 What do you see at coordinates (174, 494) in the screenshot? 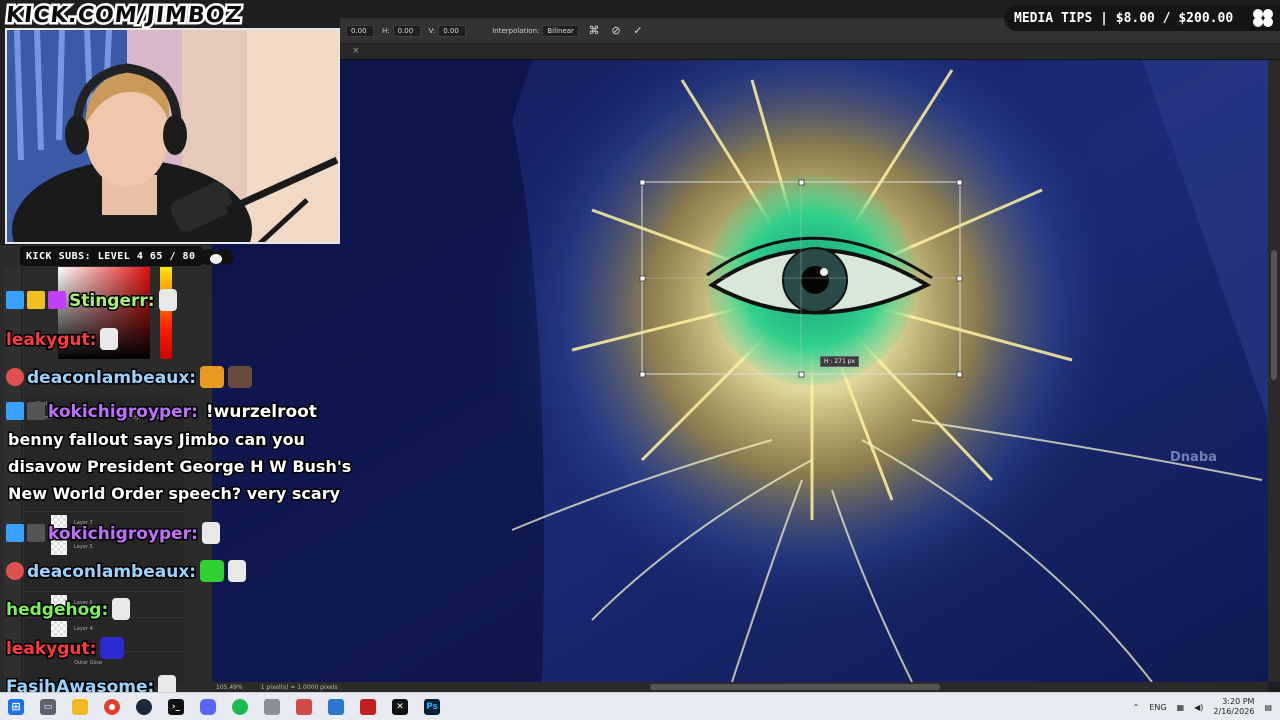
I see `chat-text-line: New World Order speech? very scary` at bounding box center [174, 494].